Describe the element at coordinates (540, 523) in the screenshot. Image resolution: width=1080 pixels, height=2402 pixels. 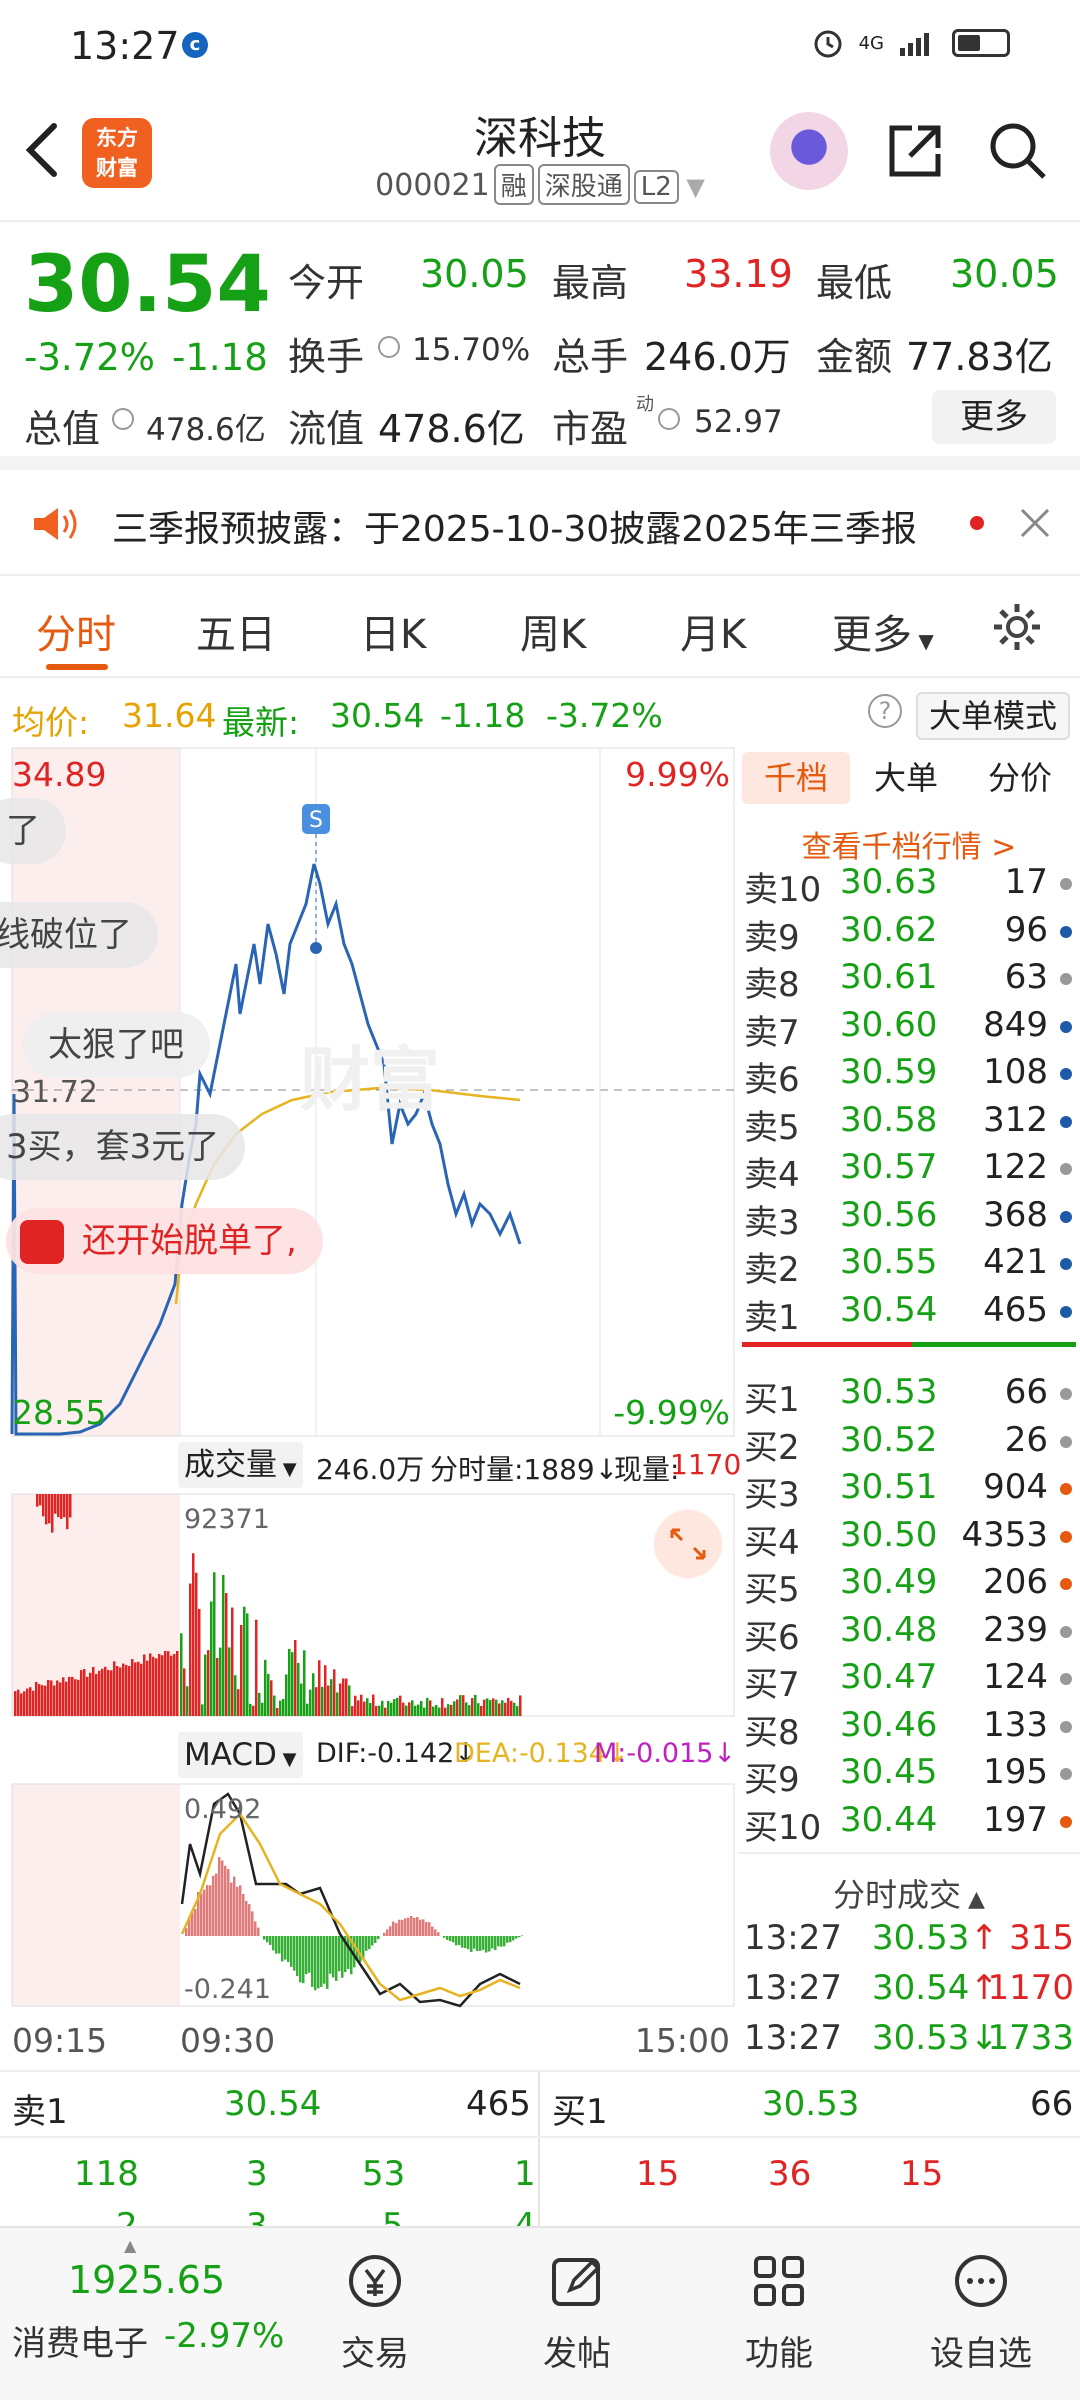
I see `notice-bar: 三季报预披露：于2025-10-30披露2025年三季报` at that location.